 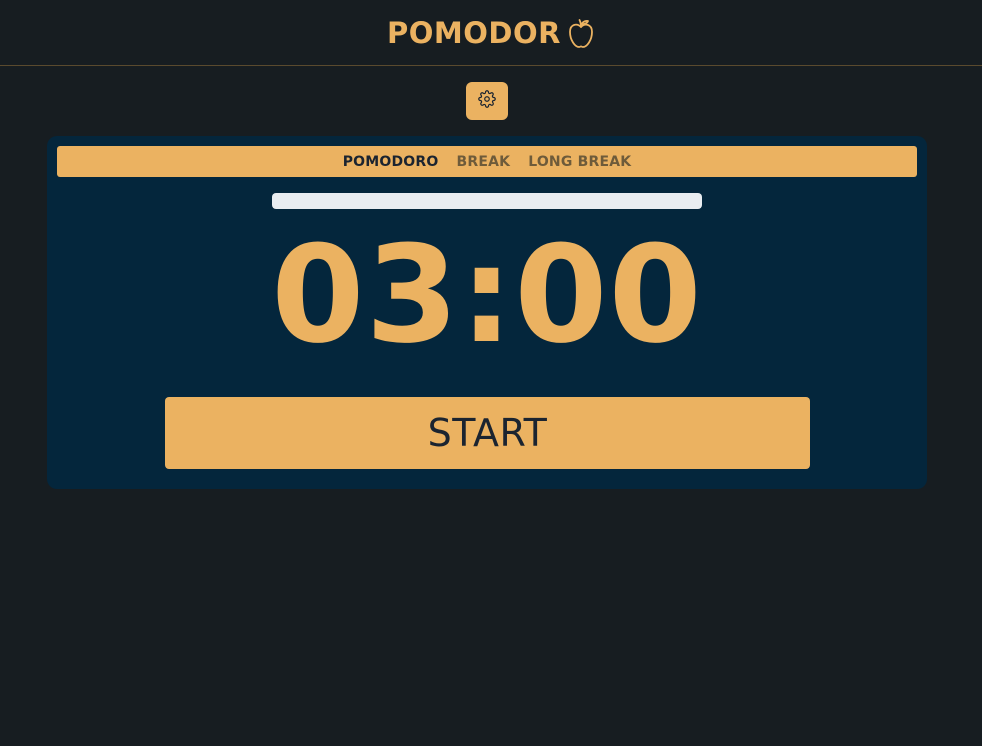 I want to click on tab-break: BREAK, so click(x=484, y=162).